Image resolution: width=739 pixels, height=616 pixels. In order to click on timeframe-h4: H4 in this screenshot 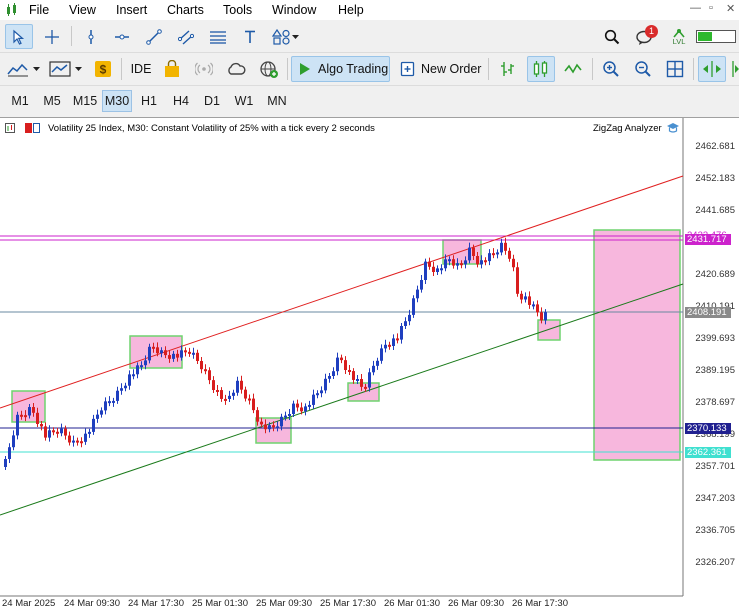, I will do `click(181, 101)`.